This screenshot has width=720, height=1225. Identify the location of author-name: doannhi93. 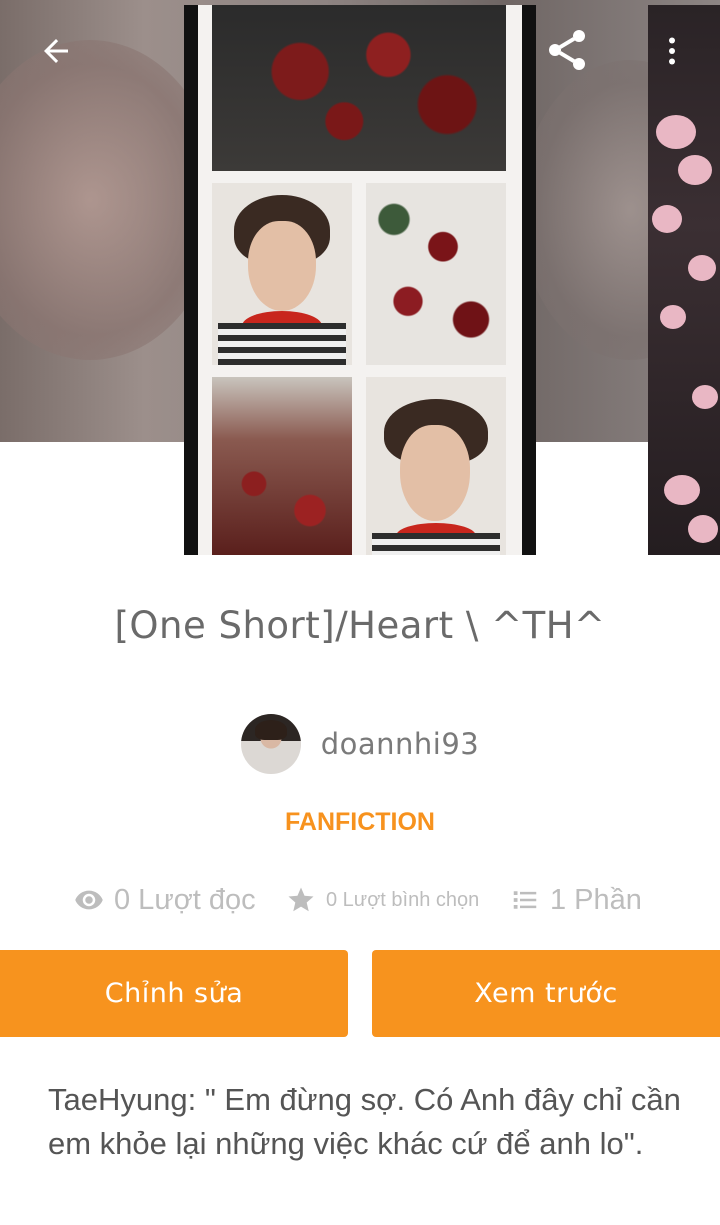
(400, 744).